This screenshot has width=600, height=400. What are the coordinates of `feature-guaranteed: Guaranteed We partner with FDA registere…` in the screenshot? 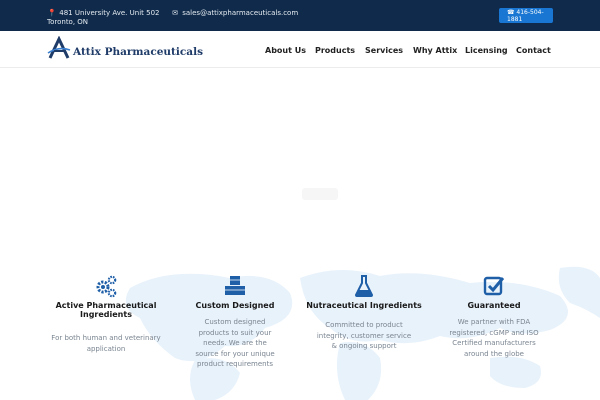 It's located at (494, 316).